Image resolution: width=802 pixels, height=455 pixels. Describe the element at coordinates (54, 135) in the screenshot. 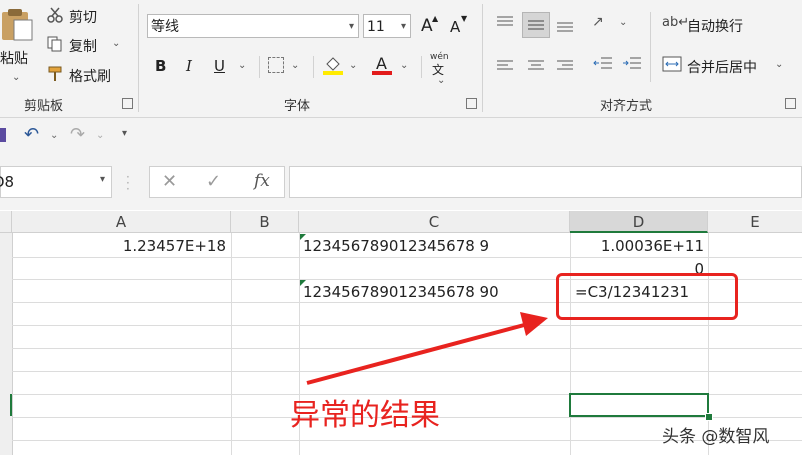

I see `undo-dropdown-icon: ⌄` at that location.